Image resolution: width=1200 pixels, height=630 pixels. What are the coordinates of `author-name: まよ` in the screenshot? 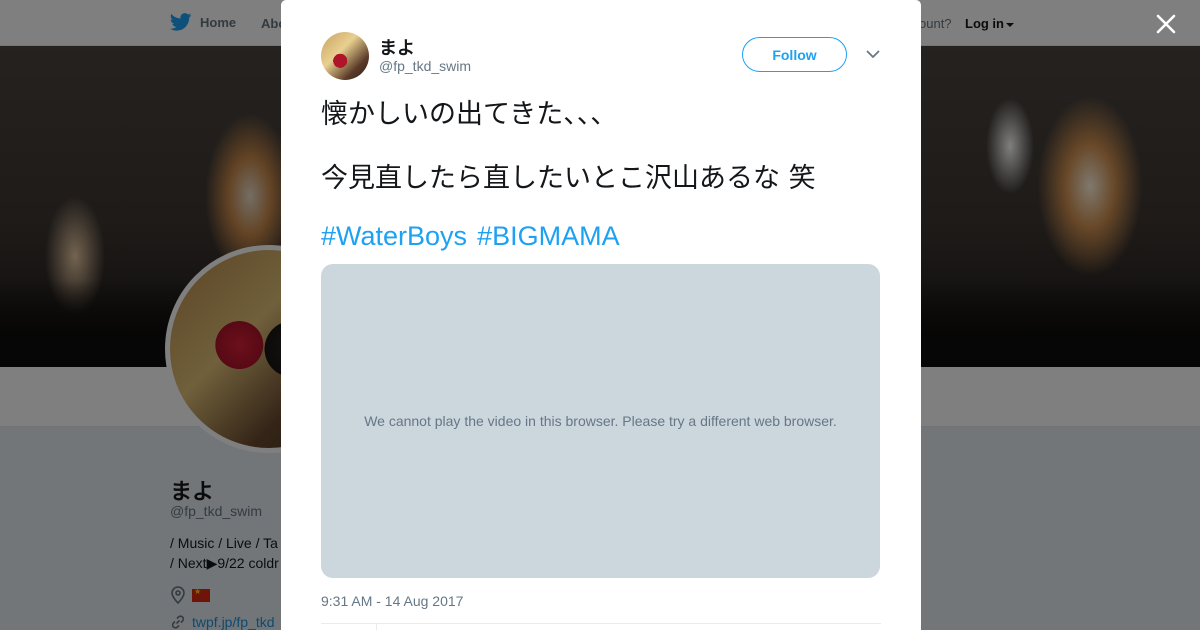 It's located at (397, 47).